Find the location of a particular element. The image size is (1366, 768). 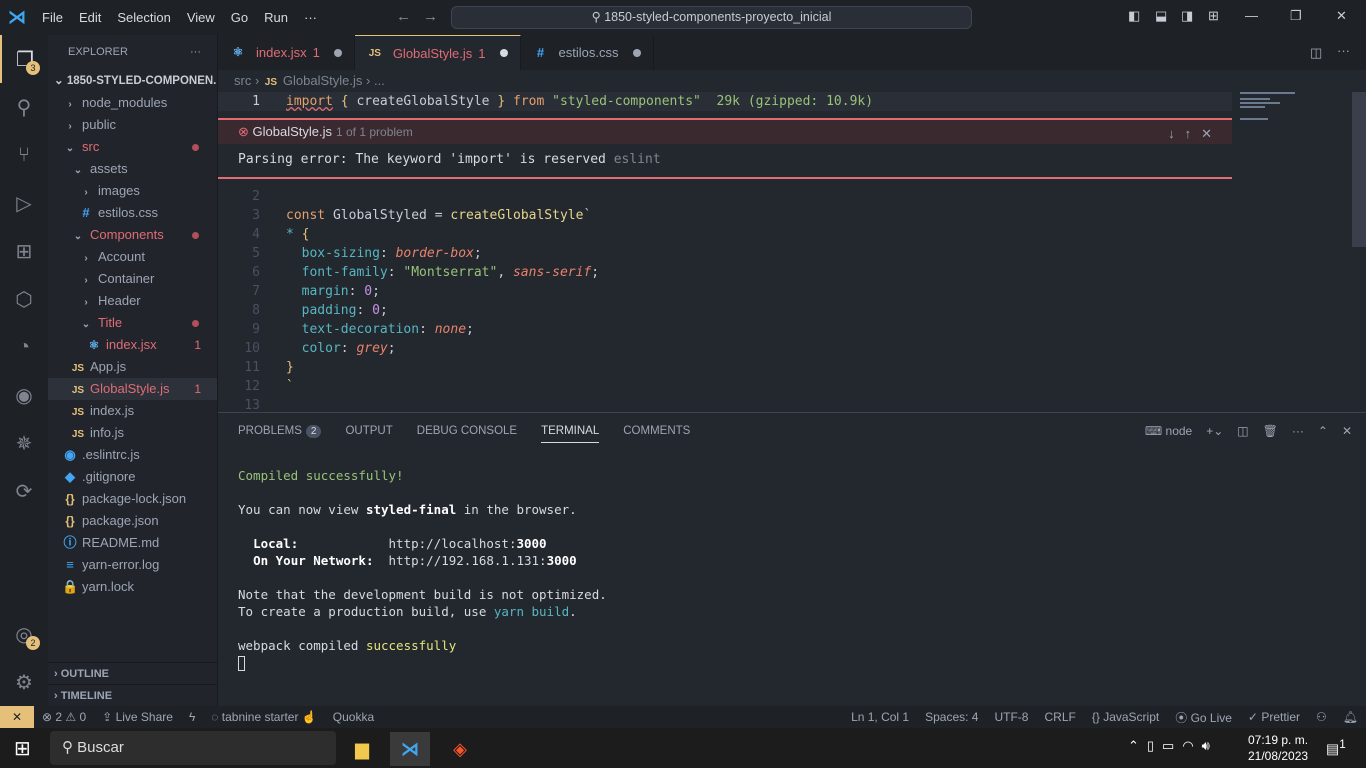

kill-terminal-icon: 🗑 is located at coordinates (1270, 431).